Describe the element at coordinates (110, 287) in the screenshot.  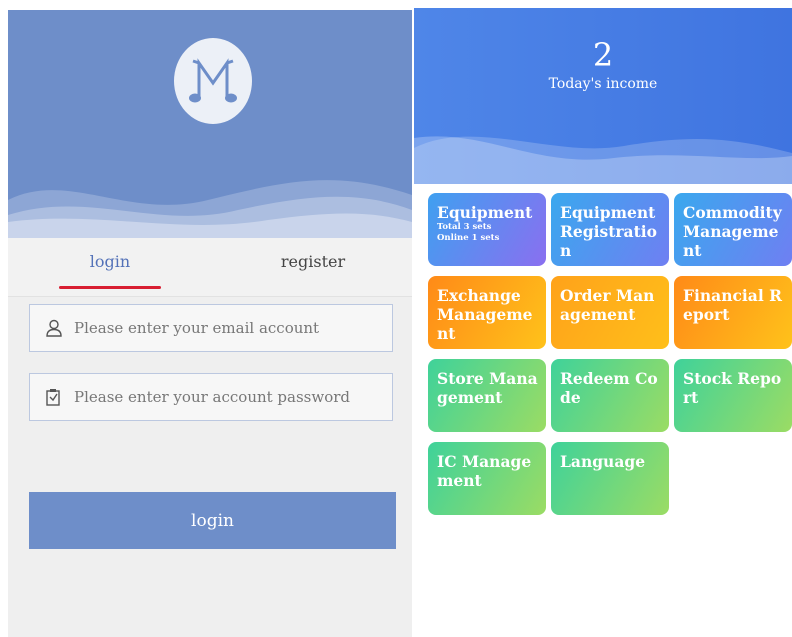
I see `active-tab-indicator` at that location.